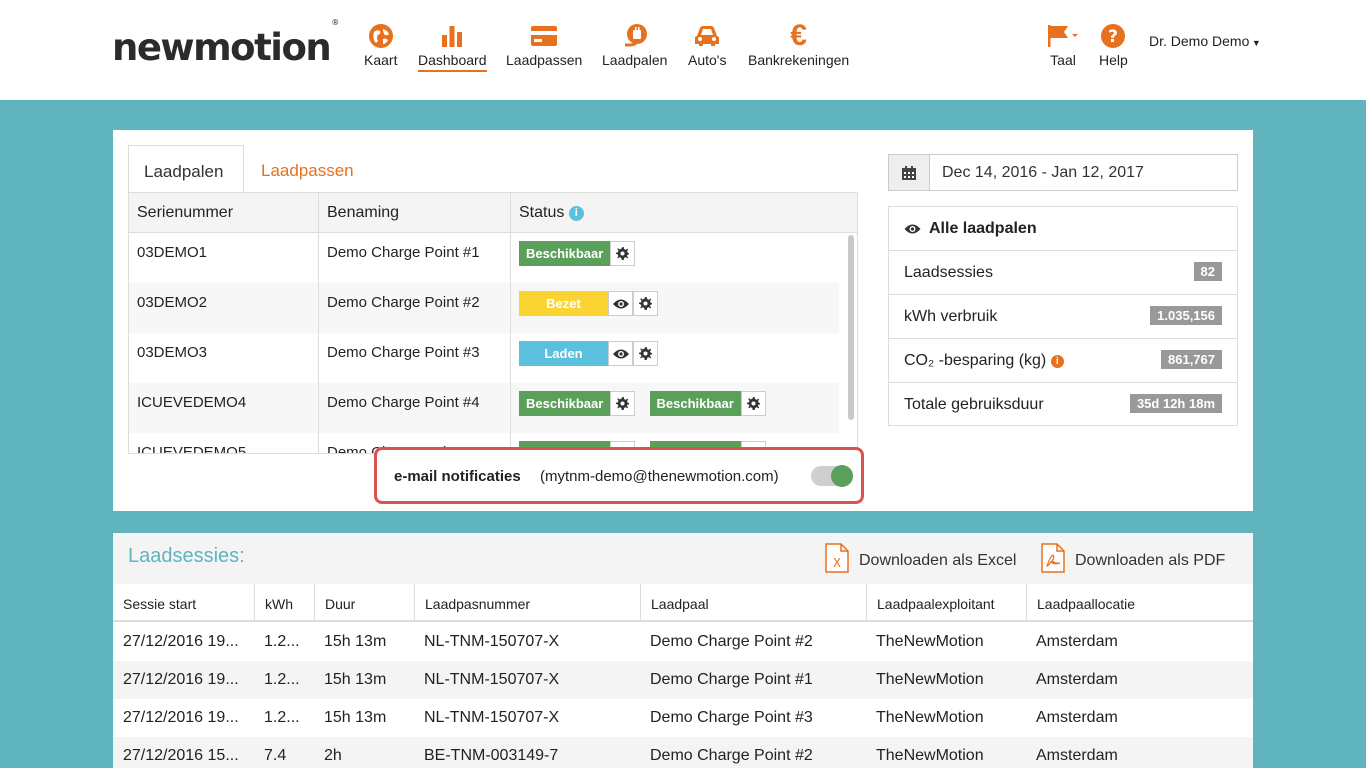 Image resolution: width=1366 pixels, height=768 pixels. What do you see at coordinates (284, 603) in the screenshot?
I see `col-kwh: kWh` at bounding box center [284, 603].